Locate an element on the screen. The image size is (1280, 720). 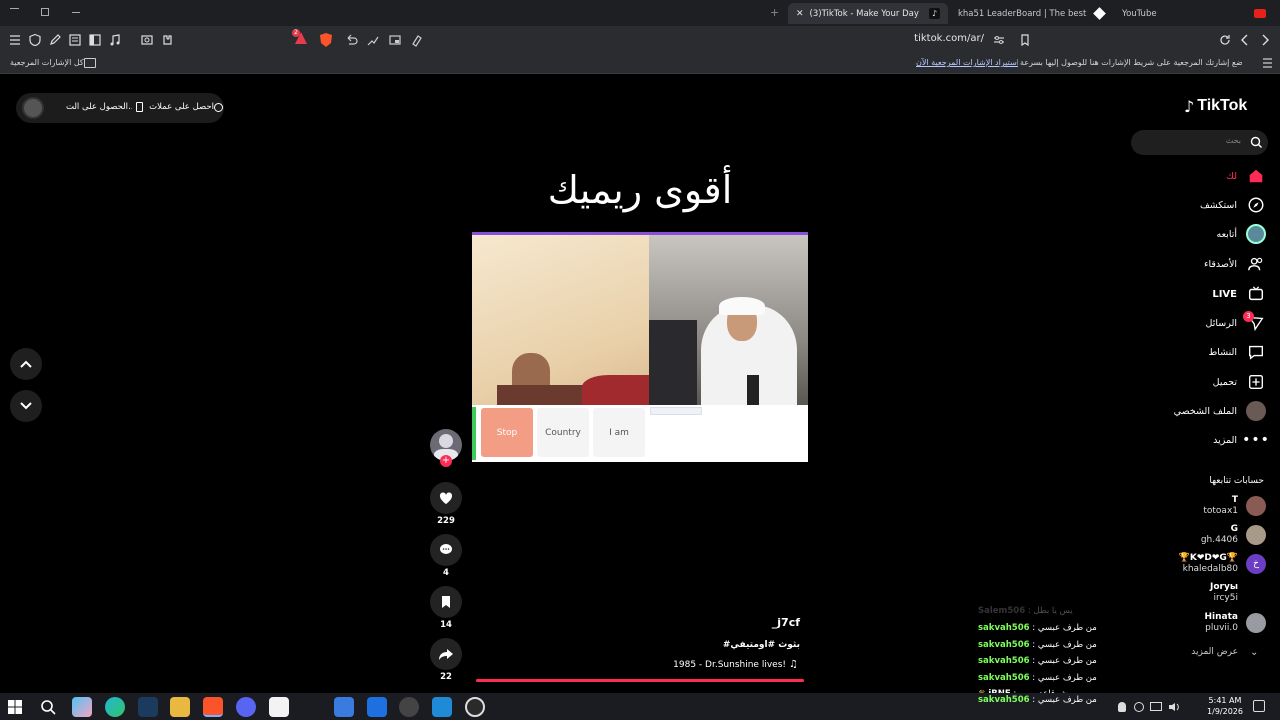
copilot-icon is located at coordinates (82, 707).